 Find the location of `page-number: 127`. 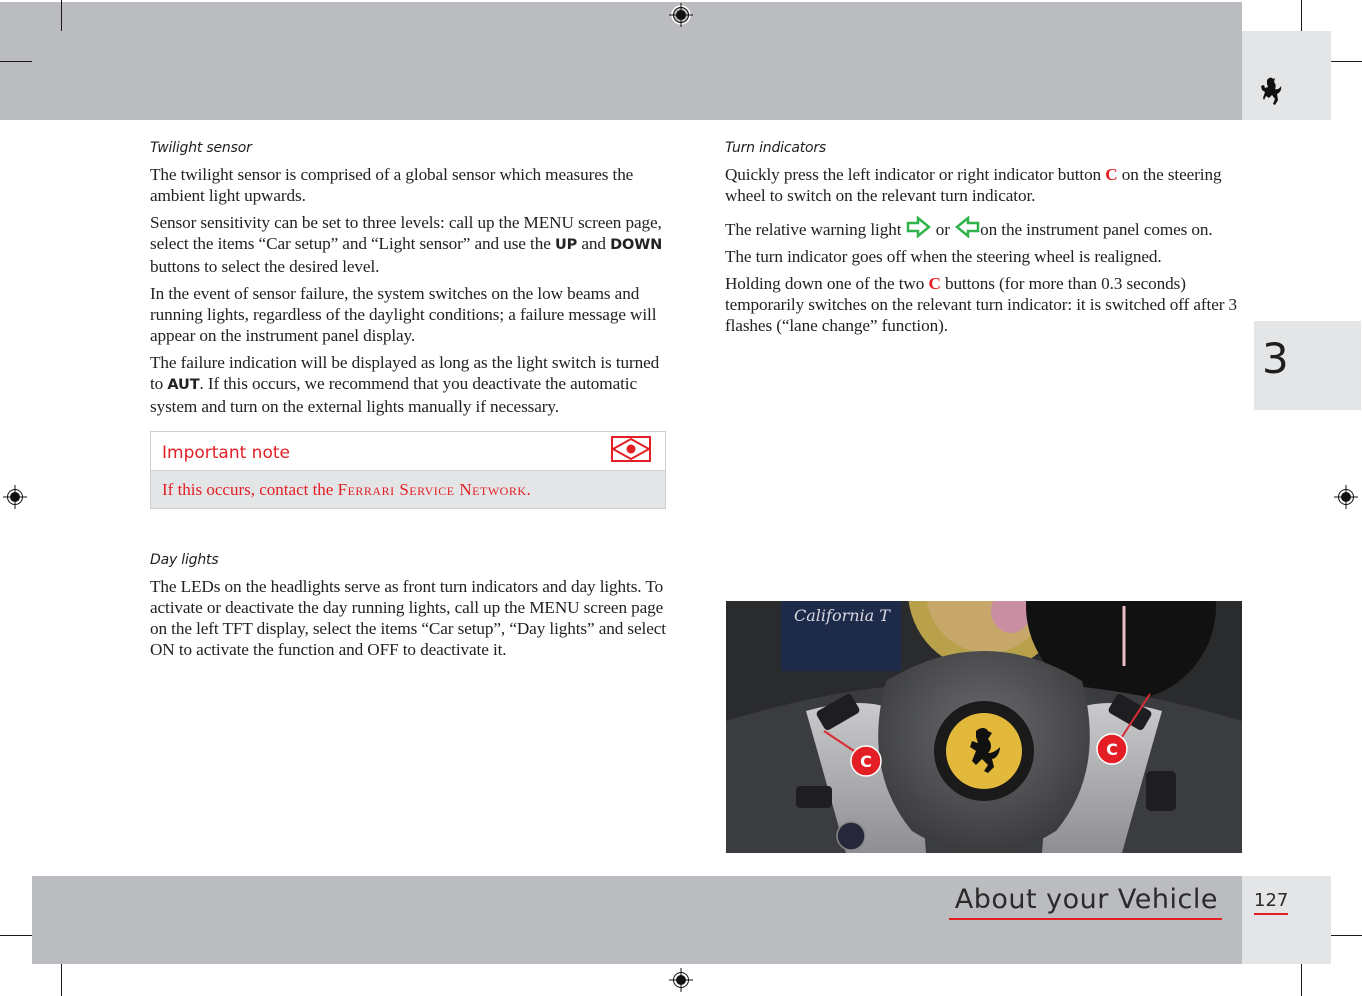

page-number: 127 is located at coordinates (1271, 902).